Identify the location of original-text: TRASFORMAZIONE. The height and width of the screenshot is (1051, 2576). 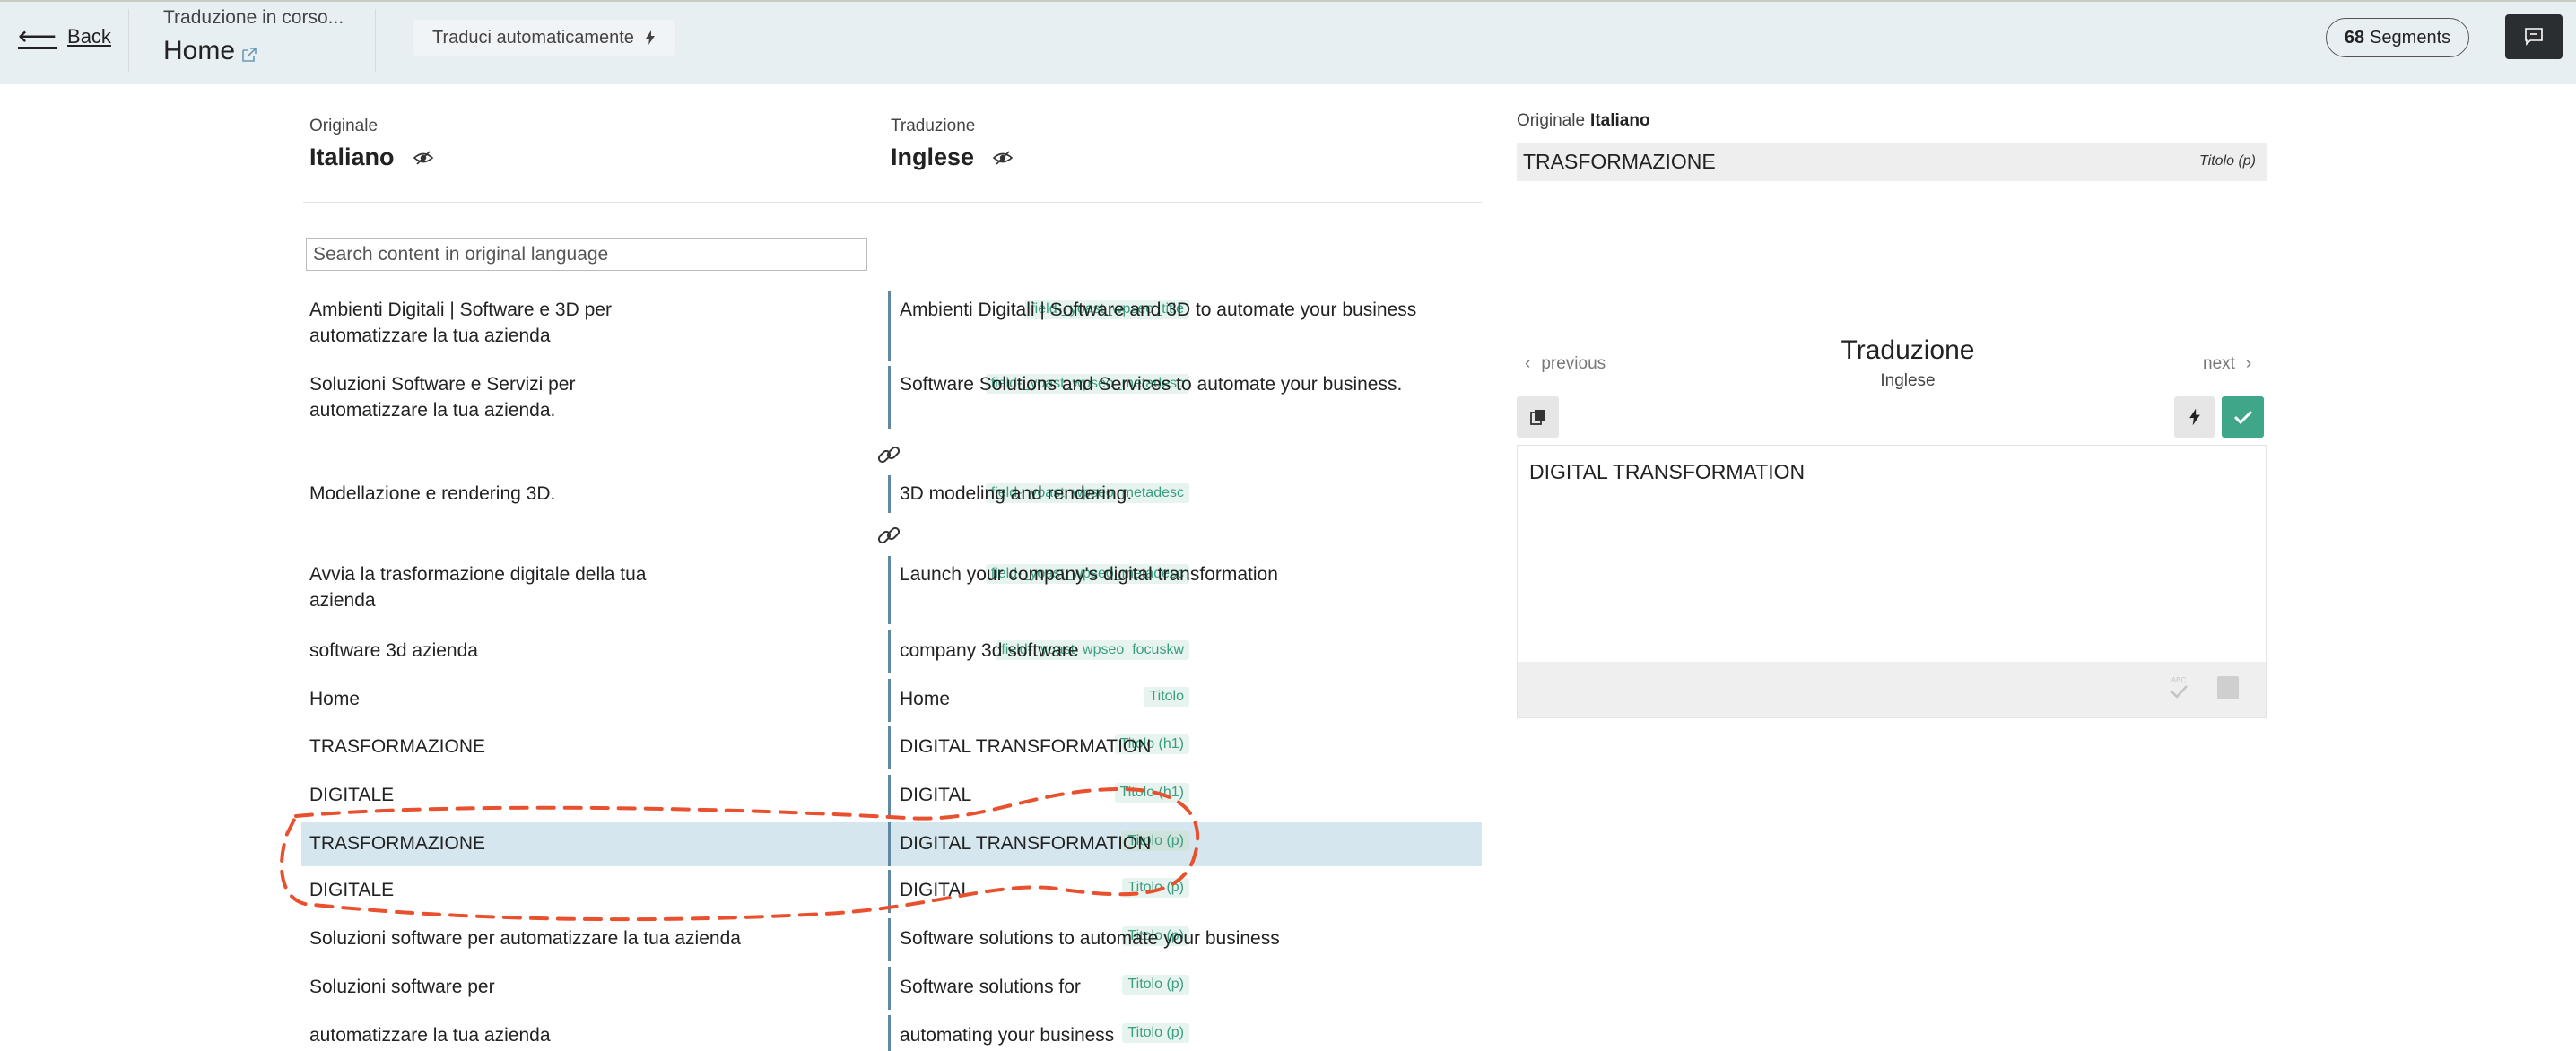
(1619, 161).